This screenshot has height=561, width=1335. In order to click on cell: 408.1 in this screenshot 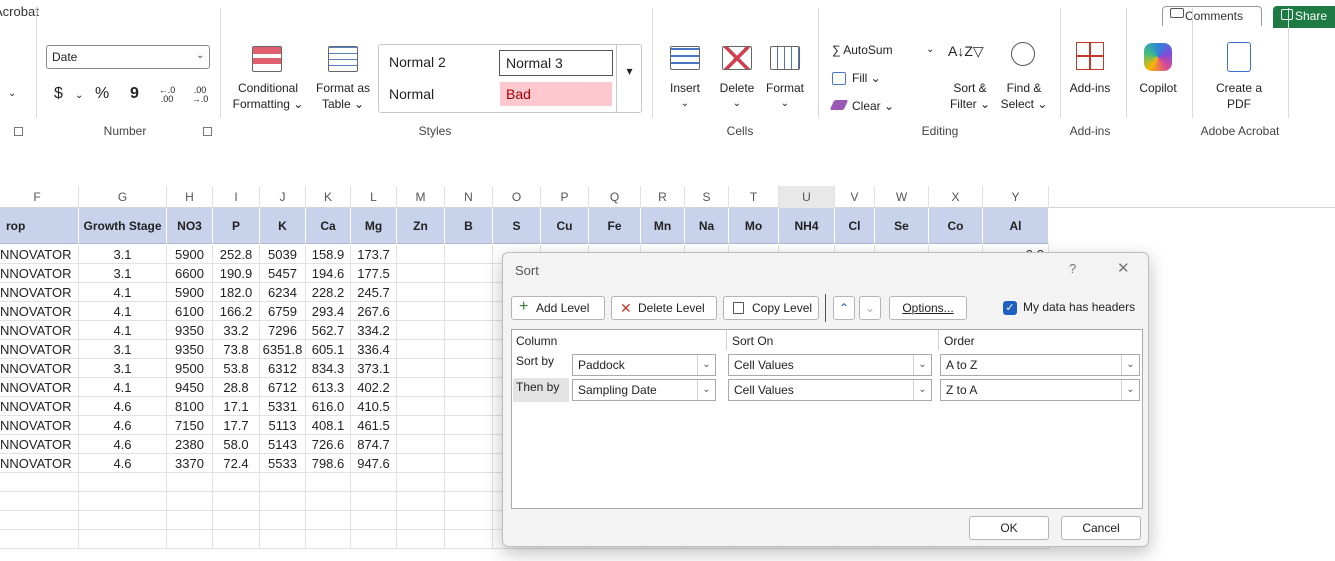, I will do `click(328, 425)`.